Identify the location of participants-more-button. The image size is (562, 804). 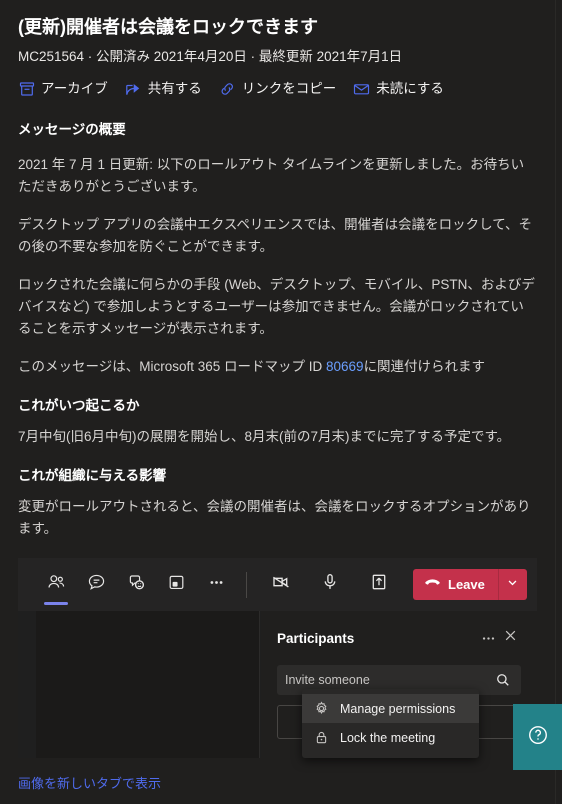
(488, 638).